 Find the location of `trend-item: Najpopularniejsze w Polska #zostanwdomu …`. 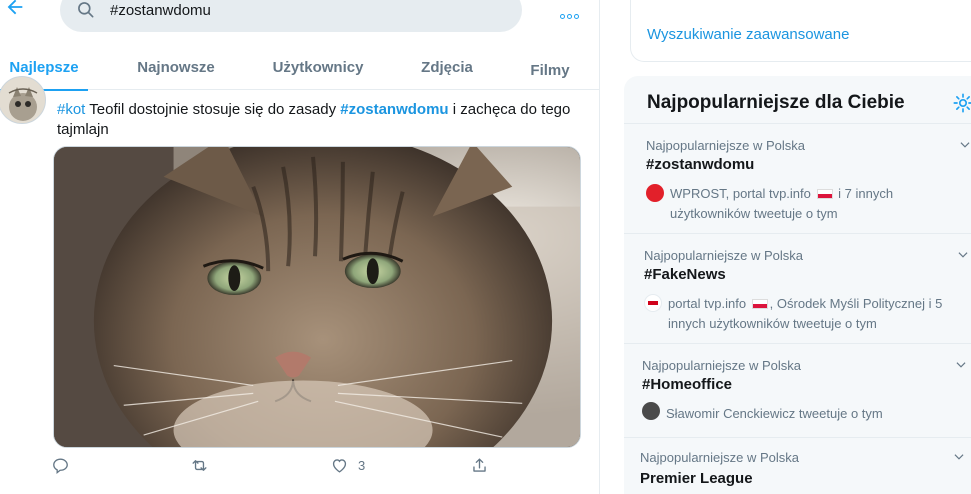

trend-item: Najpopularniejsze w Polska #zostanwdomu … is located at coordinates (797, 179).